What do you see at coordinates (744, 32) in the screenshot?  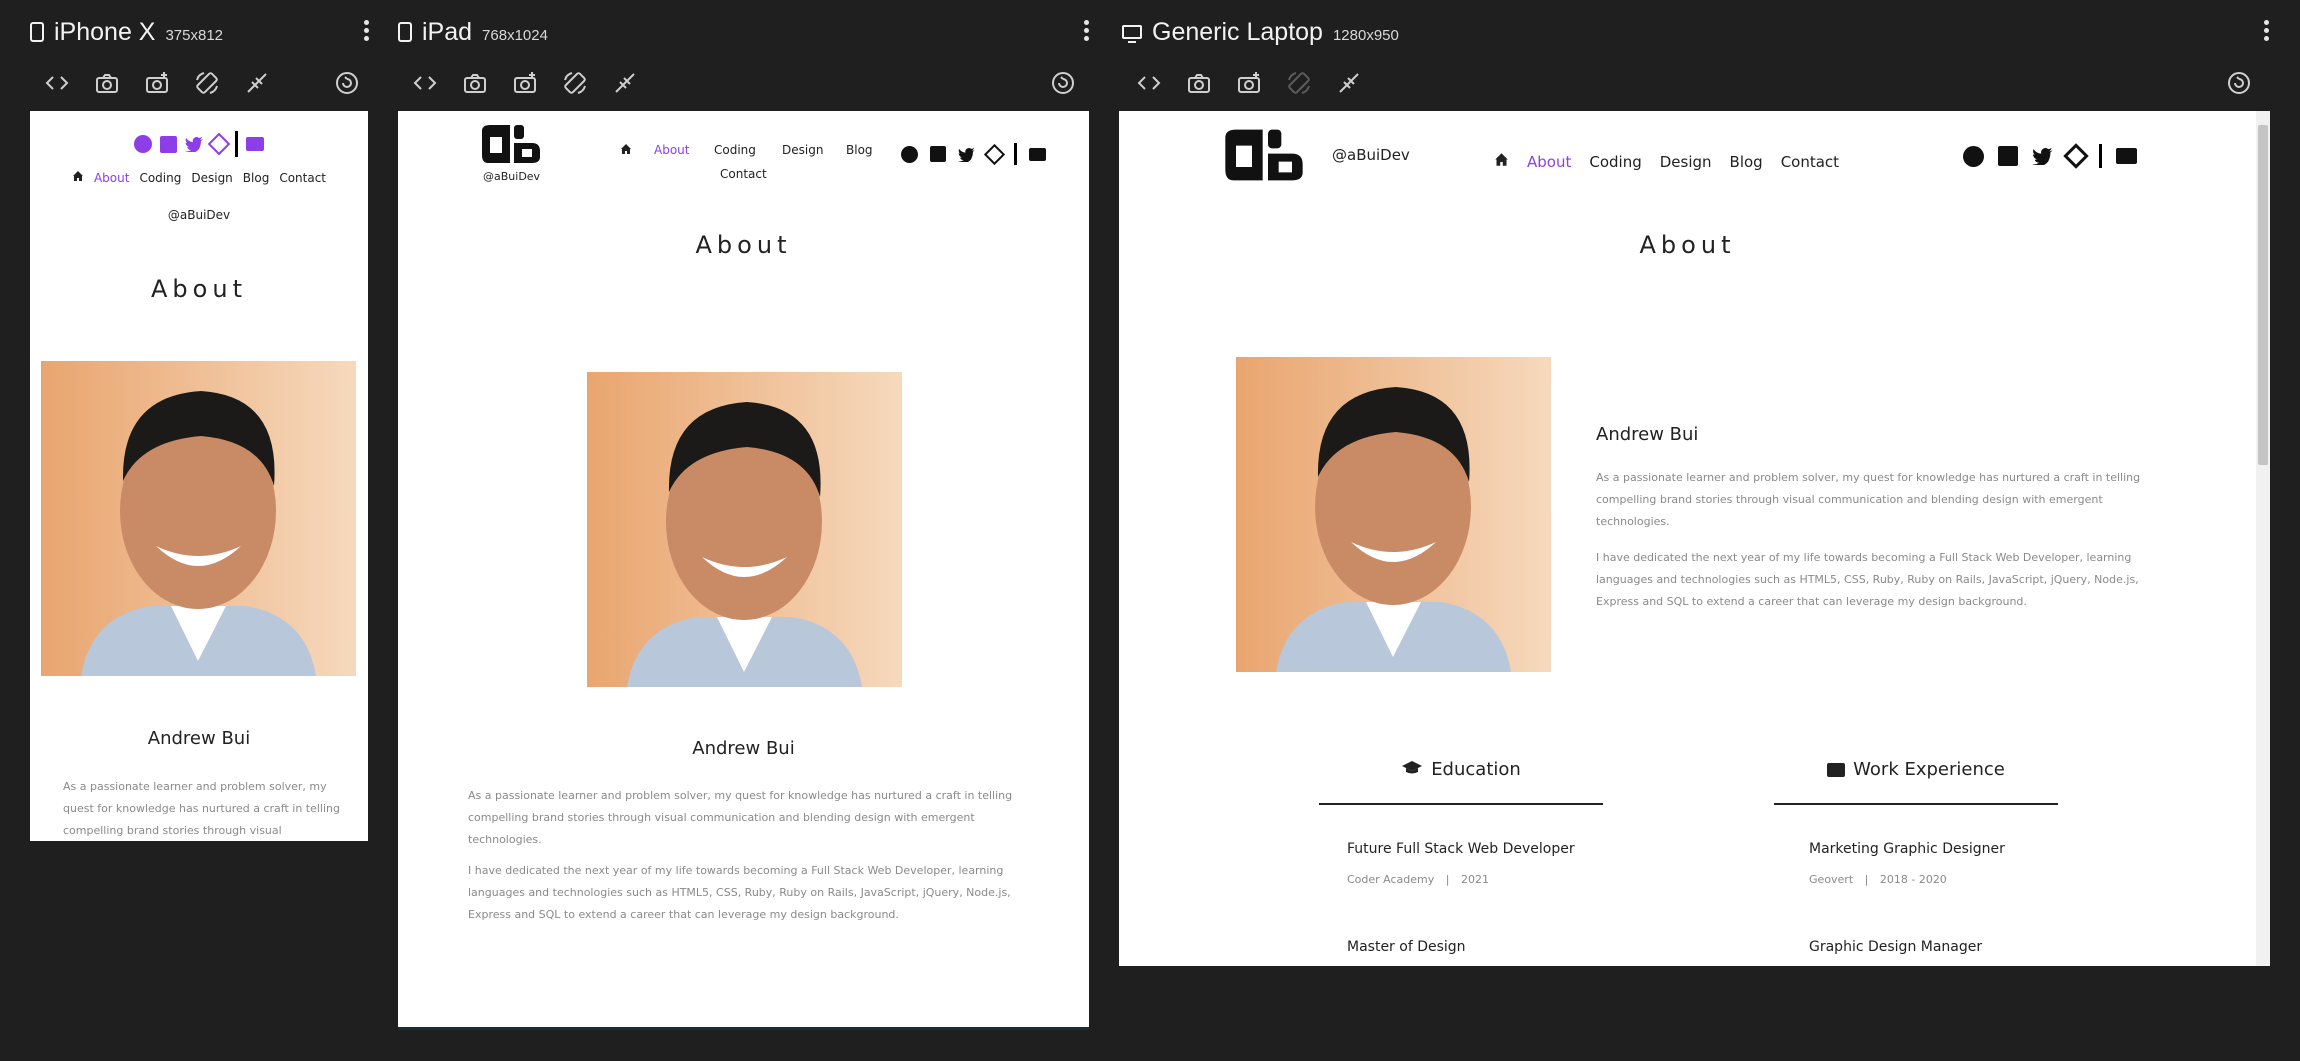 I see `ipad-header: iPad 768x1024` at bounding box center [744, 32].